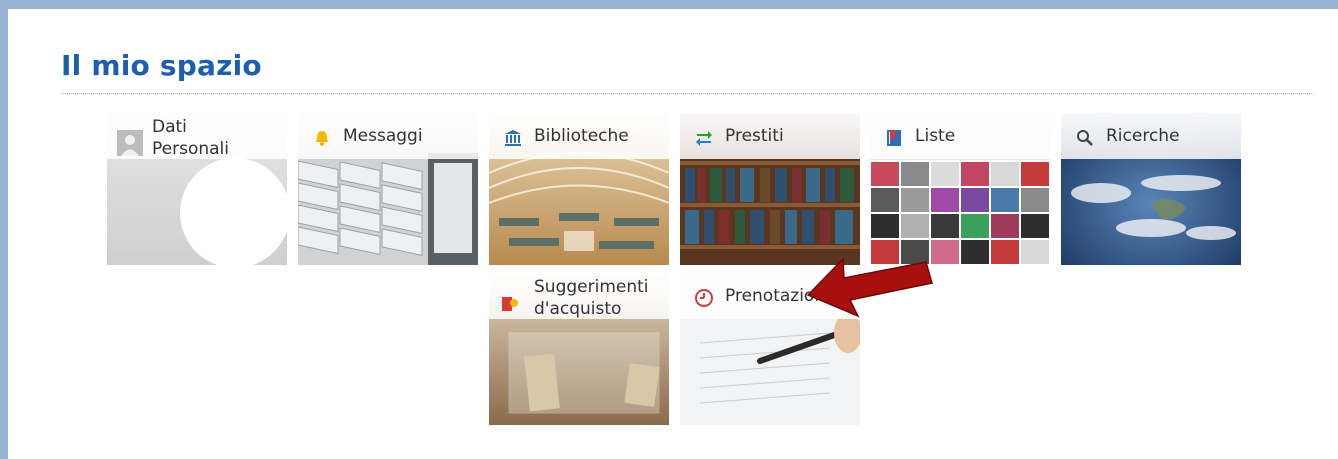 This screenshot has height=459, width=1338. I want to click on tile-liste: Liste, so click(960, 189).